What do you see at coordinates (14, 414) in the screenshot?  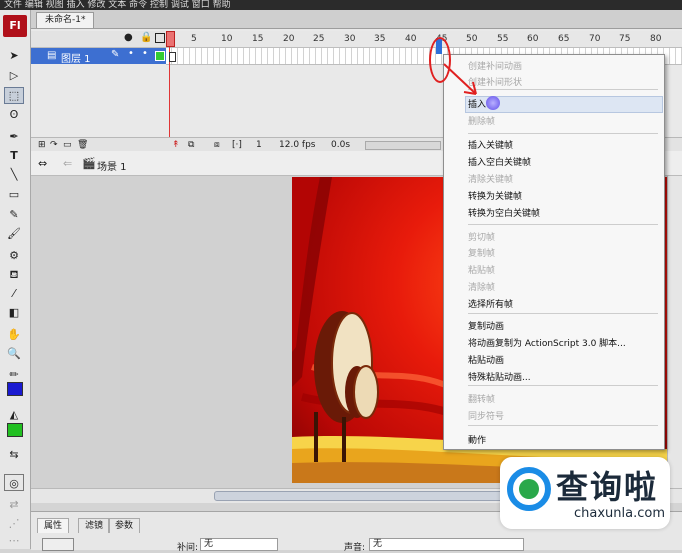 I see `fill-color-bucket-icon: ◭` at bounding box center [14, 414].